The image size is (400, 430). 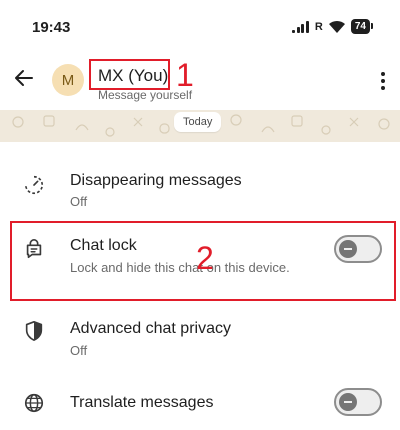 What do you see at coordinates (200, 83) in the screenshot?
I see `chat-header: M MX (You) Message yourself` at bounding box center [200, 83].